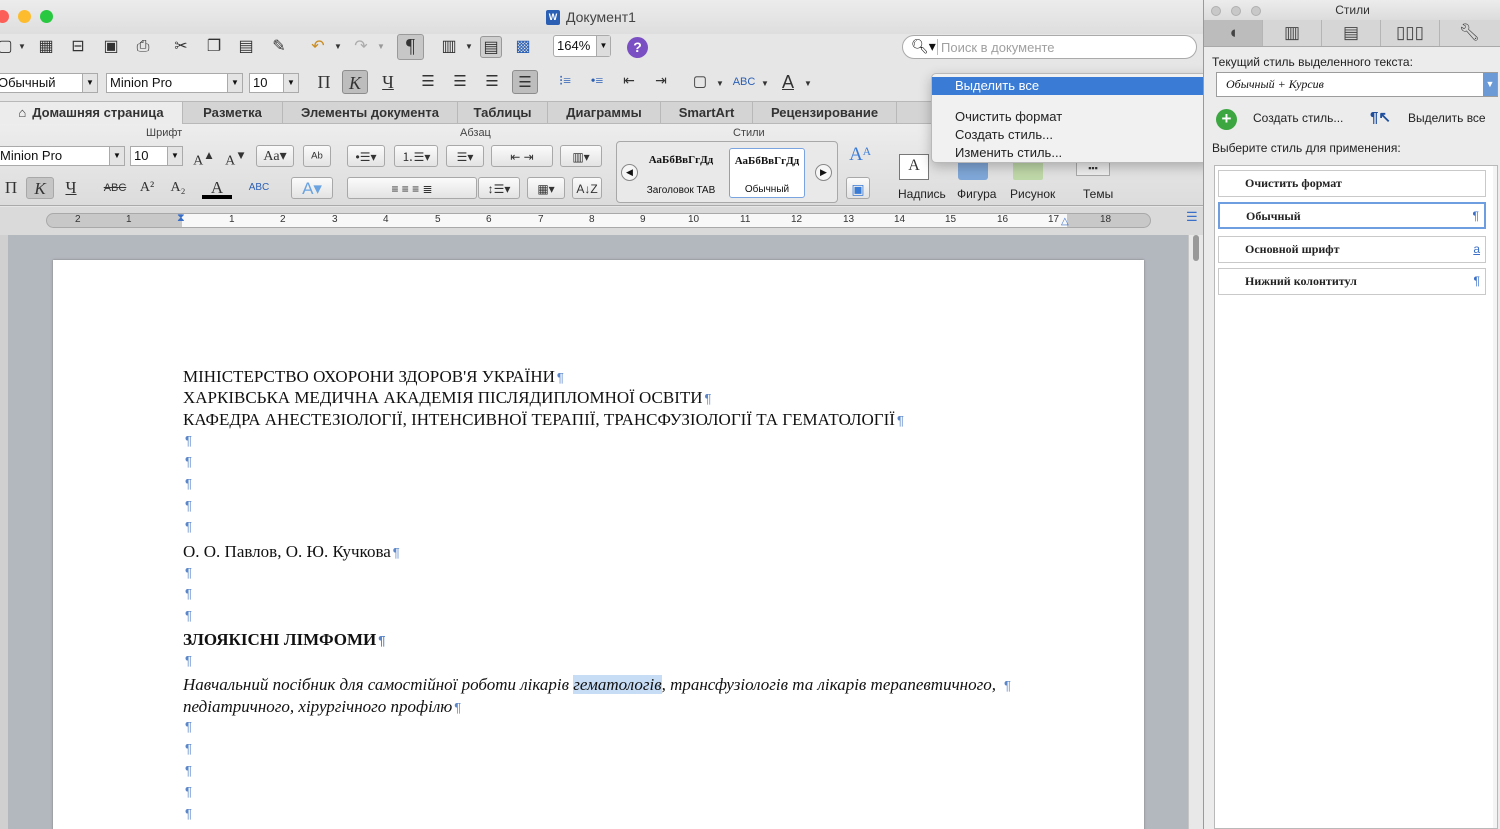  What do you see at coordinates (62, 156) in the screenshot?
I see `ribbon-font-select: Minion Pro ▼` at bounding box center [62, 156].